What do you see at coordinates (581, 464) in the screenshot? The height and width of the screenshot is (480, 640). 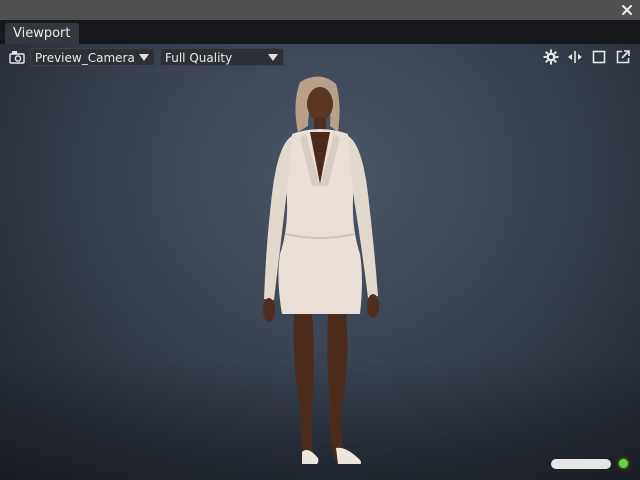 I see `progress-pill` at bounding box center [581, 464].